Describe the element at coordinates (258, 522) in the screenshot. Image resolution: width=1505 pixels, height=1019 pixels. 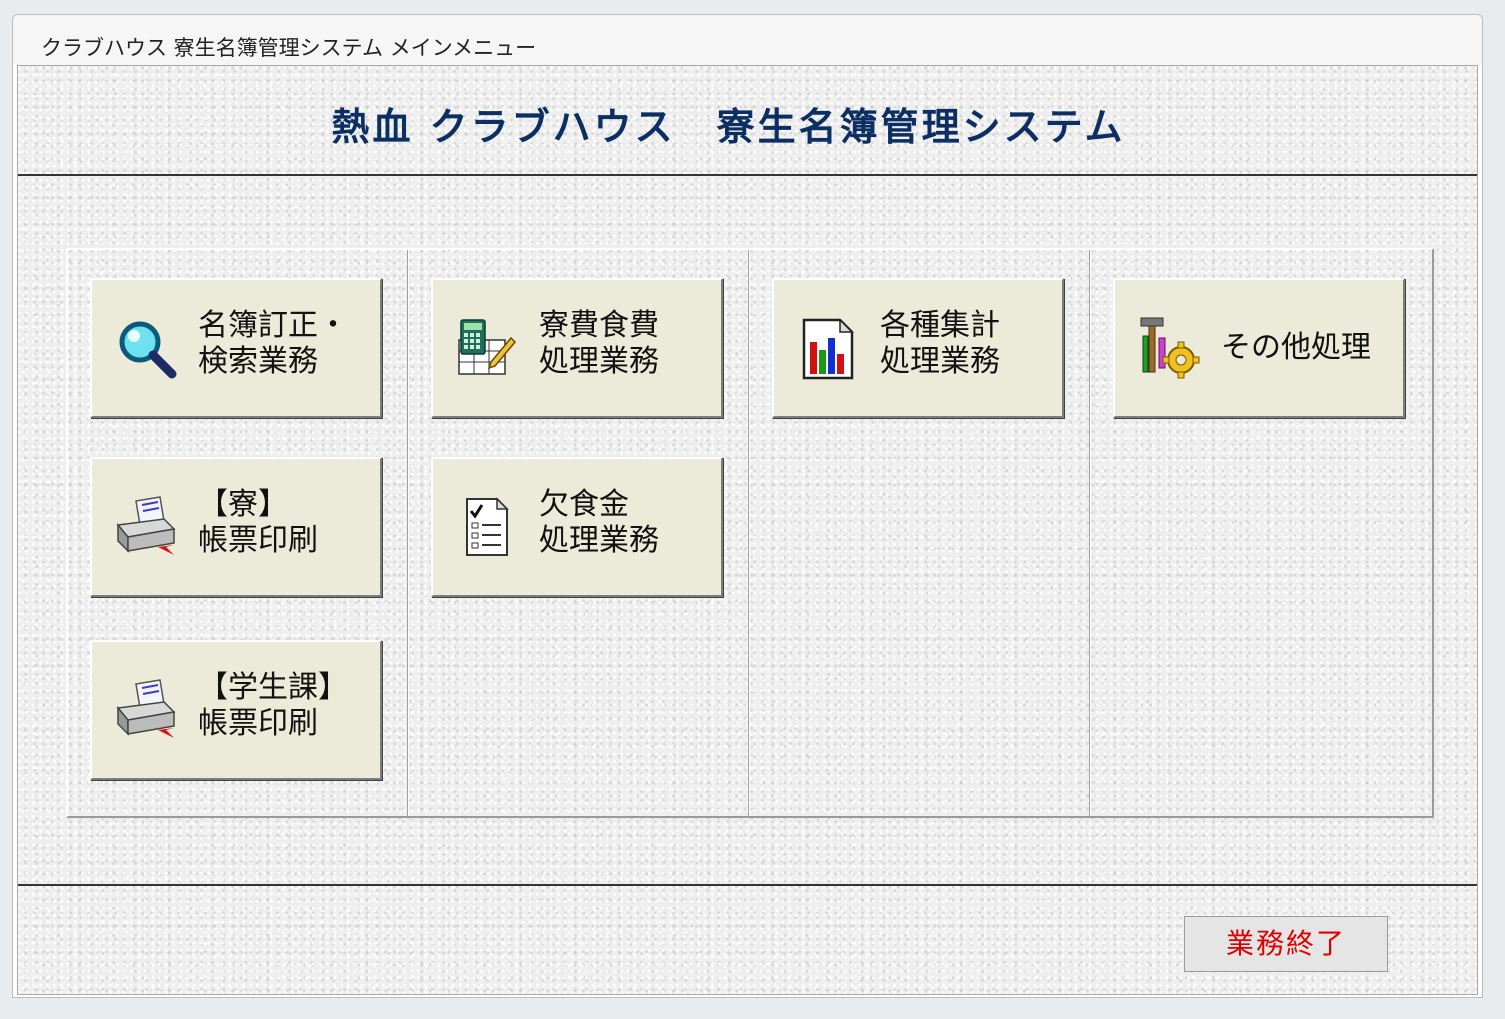
I see `dorm-print-label: 【寮】 帳票印刷` at that location.